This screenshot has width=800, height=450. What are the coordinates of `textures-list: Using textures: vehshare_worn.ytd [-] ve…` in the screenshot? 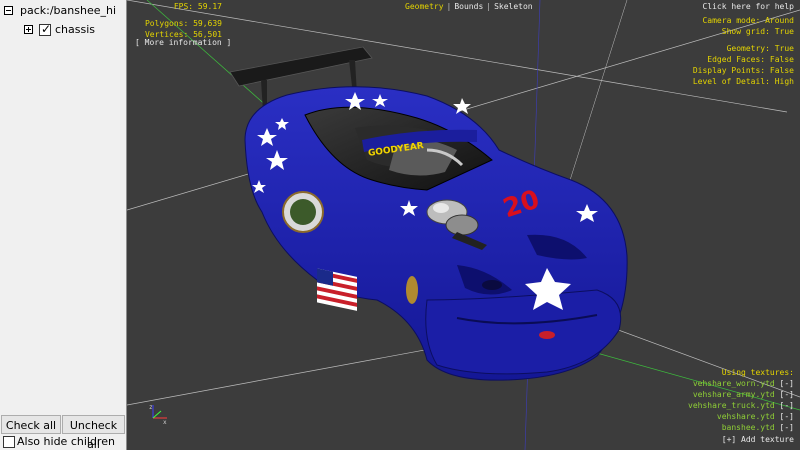 It's located at (741, 400).